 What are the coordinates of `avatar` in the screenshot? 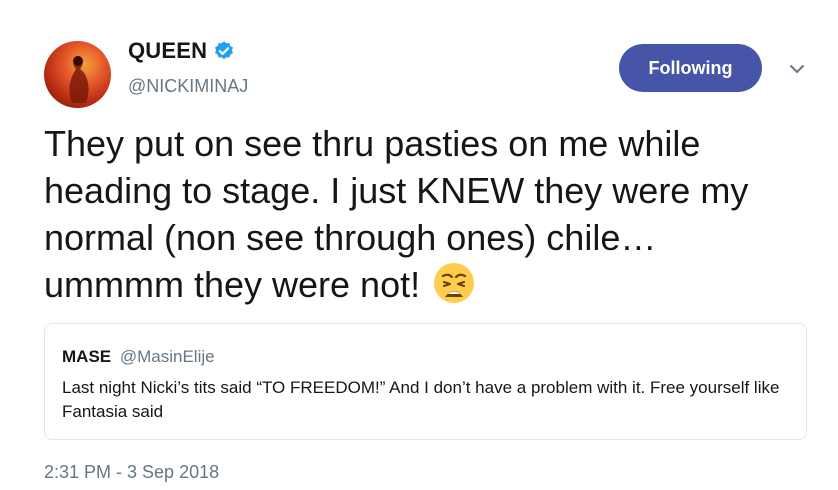 It's located at (77, 74).